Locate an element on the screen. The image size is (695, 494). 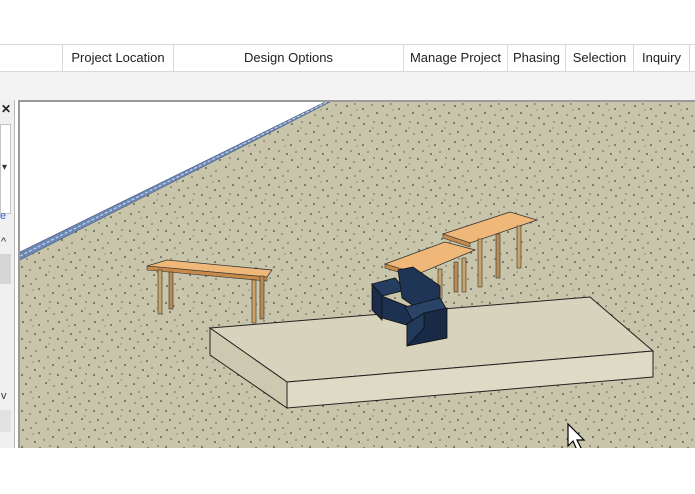
panel-label: Phasing is located at coordinates (536, 57).